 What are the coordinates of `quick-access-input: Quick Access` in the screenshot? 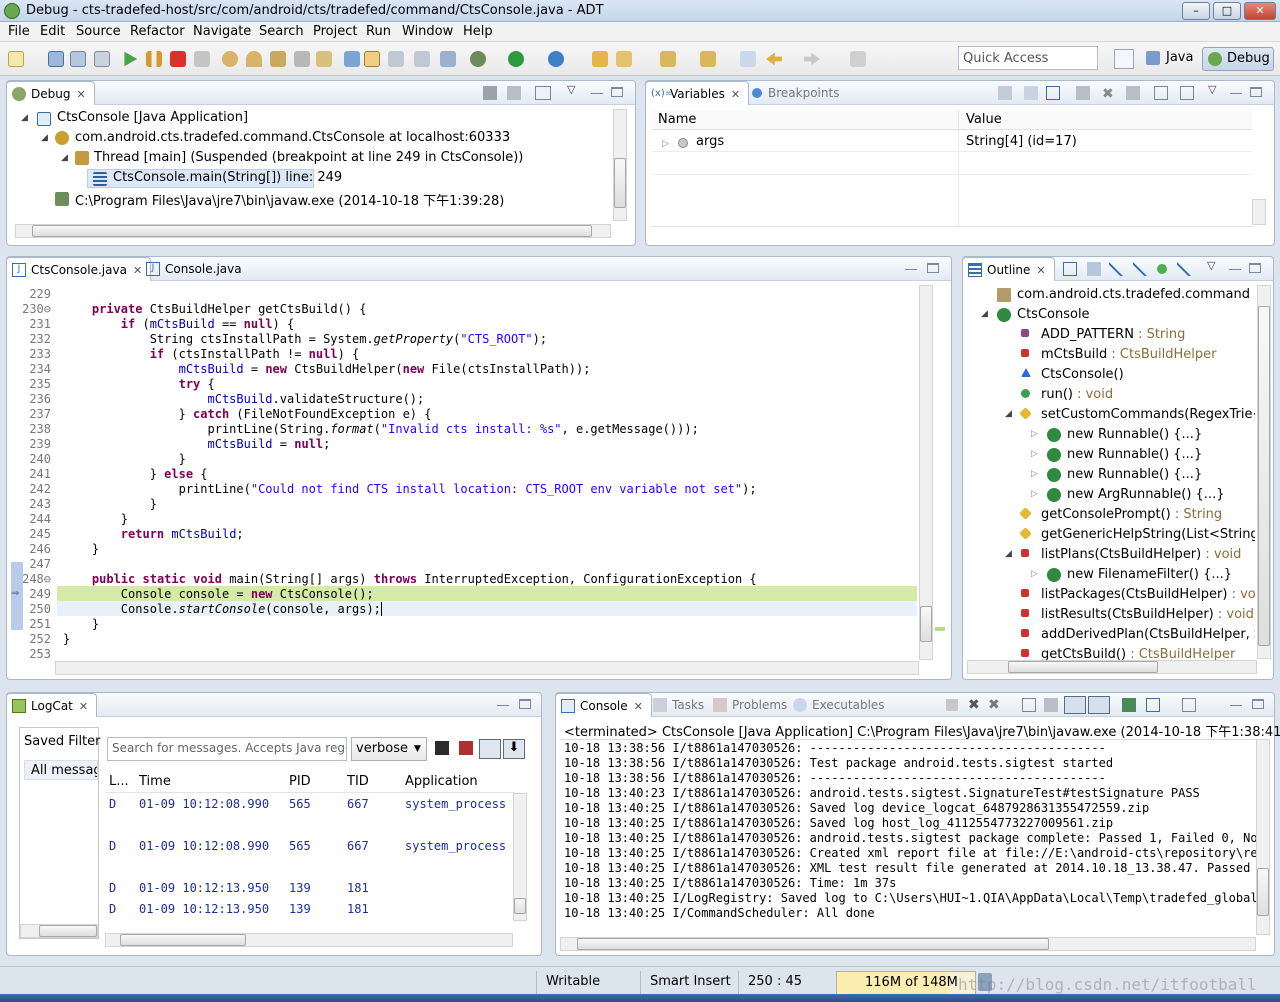 It's located at (1028, 58).